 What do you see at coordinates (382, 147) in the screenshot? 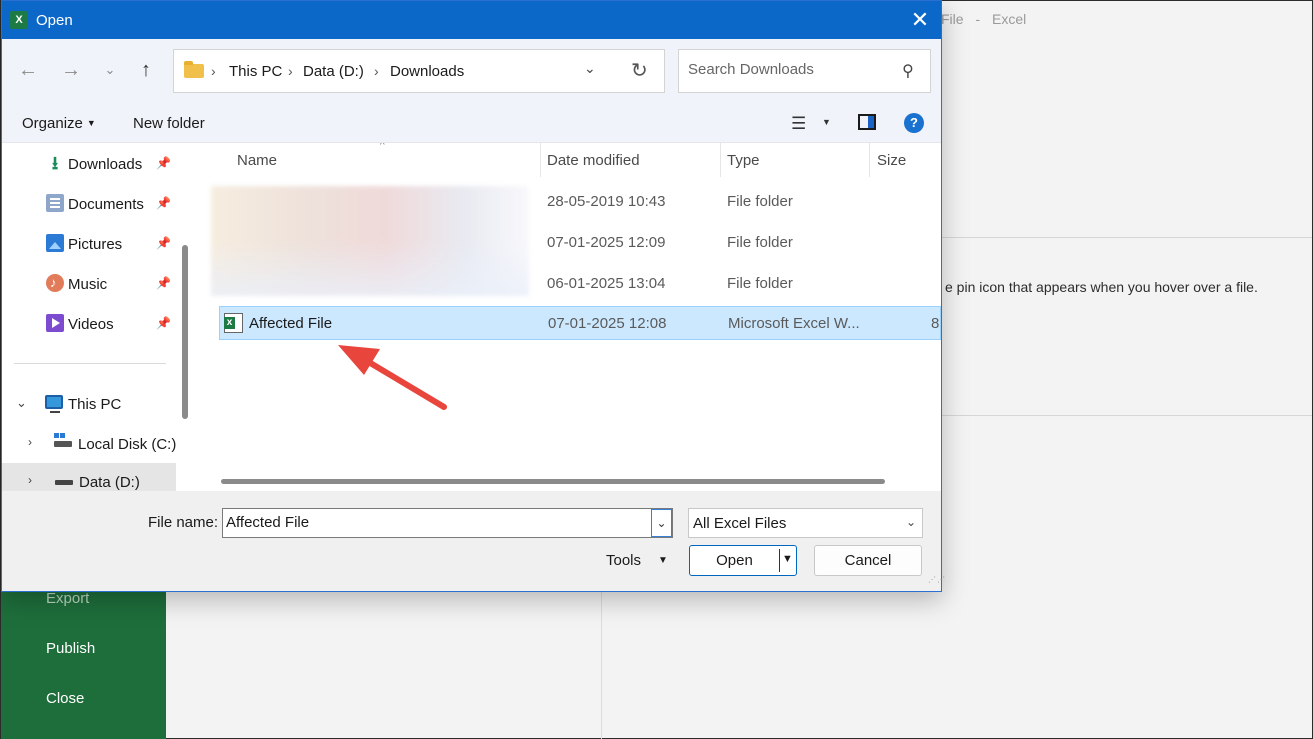
I see `sort-ascending-icon: ^` at bounding box center [382, 147].